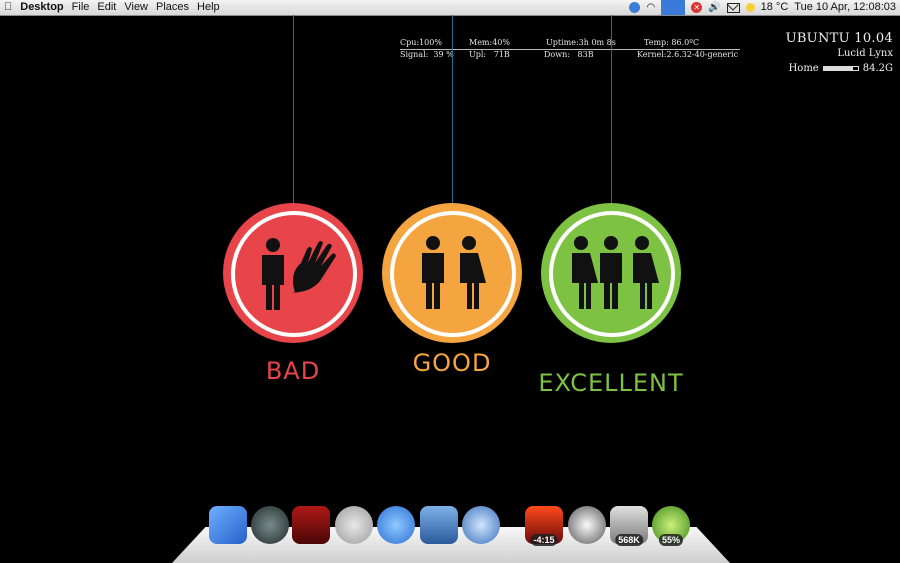  I want to click on home-usage: Home 84.2G, so click(839, 68).